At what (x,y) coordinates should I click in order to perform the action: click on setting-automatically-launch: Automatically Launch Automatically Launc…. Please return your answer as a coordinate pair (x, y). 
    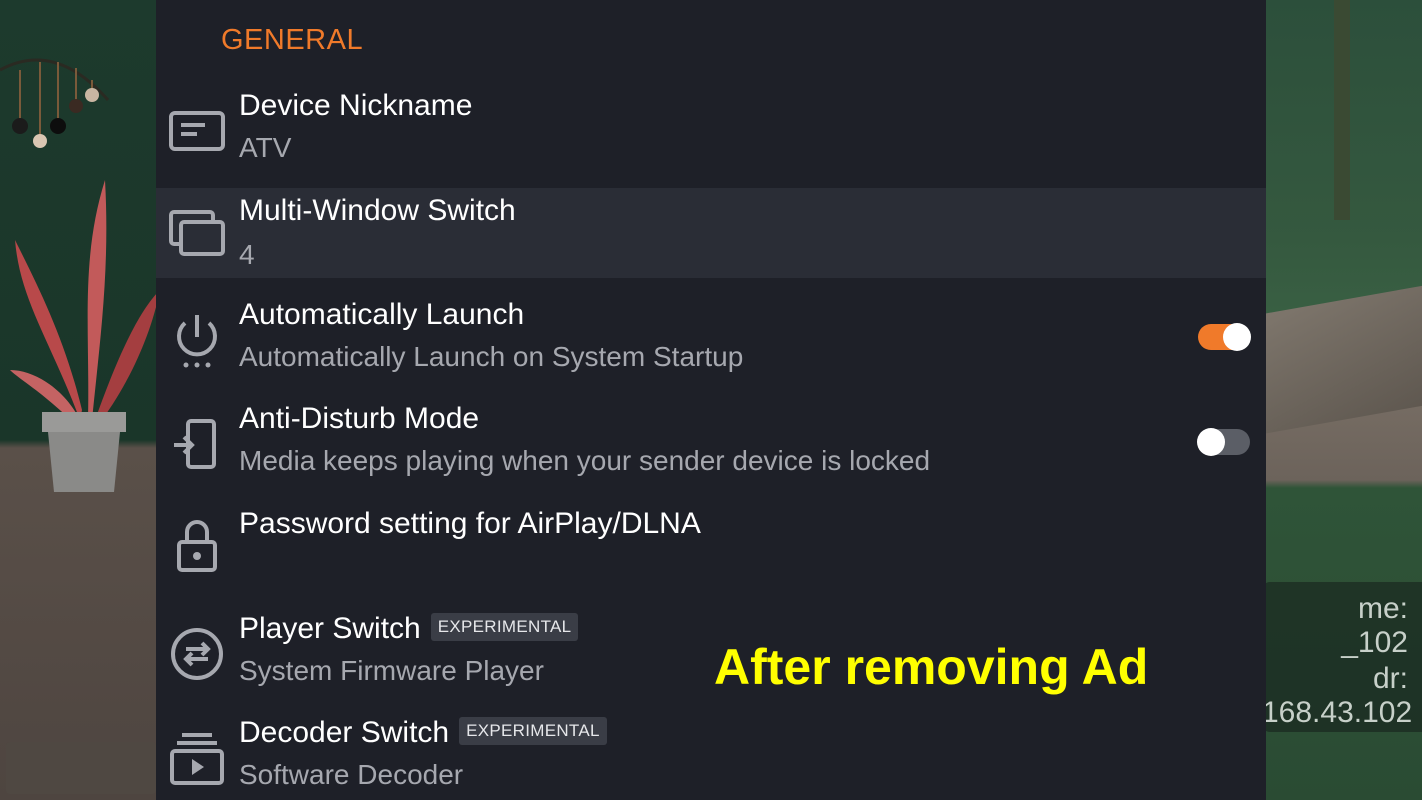
    Looking at the image, I should click on (711, 345).